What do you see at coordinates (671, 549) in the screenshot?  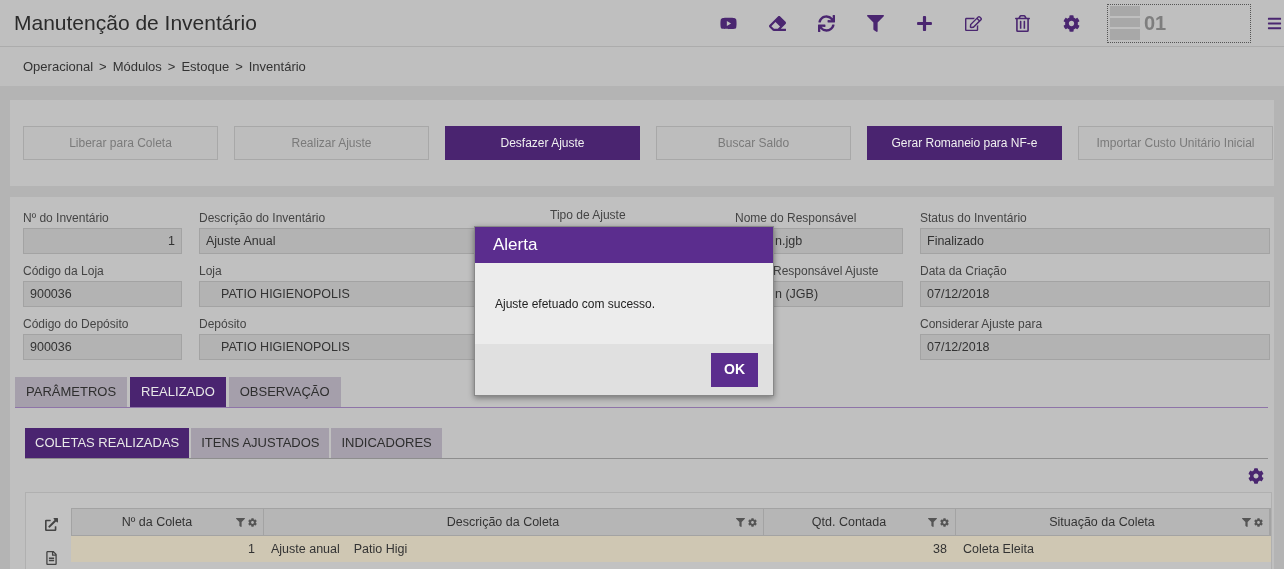 I see `table-row: 1 Ajuste anual Patio Higi 38 Coleta Eleita` at bounding box center [671, 549].